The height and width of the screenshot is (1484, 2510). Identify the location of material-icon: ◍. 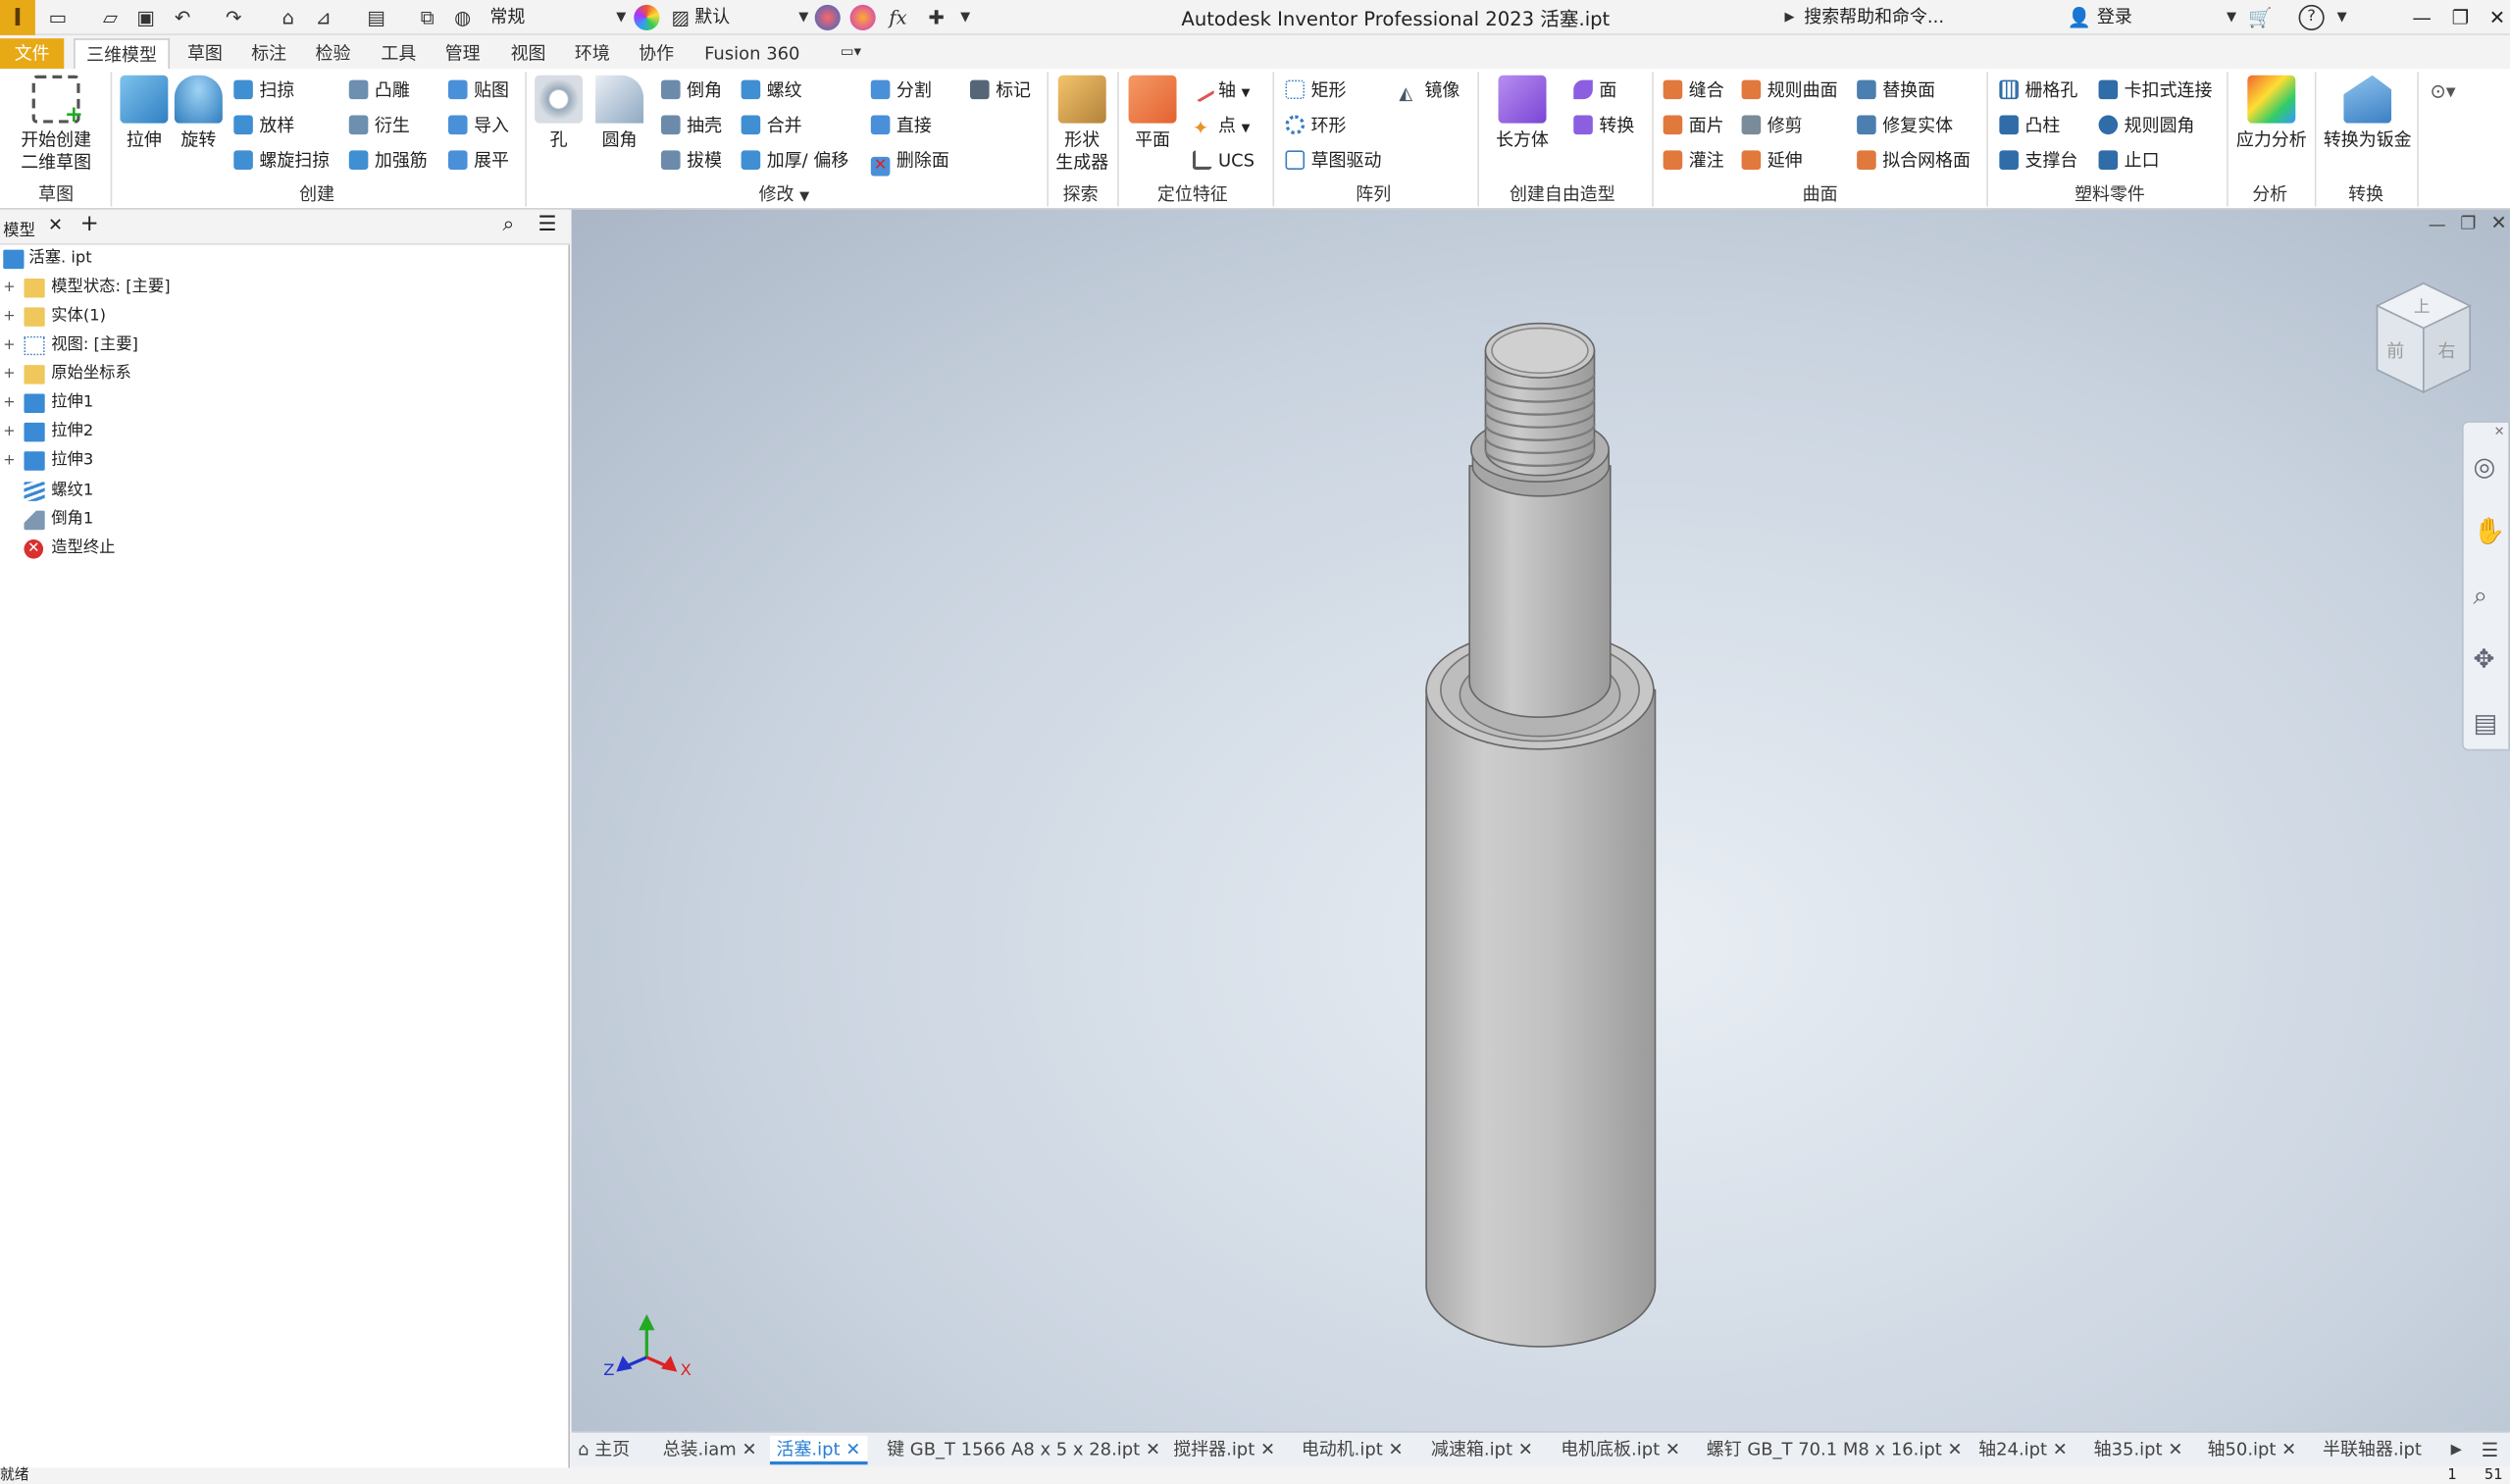
(463, 17).